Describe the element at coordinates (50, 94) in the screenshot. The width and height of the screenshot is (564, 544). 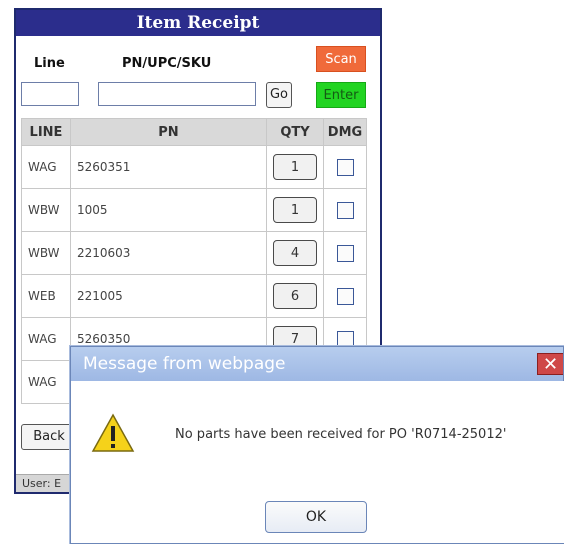
I see `line-input` at that location.